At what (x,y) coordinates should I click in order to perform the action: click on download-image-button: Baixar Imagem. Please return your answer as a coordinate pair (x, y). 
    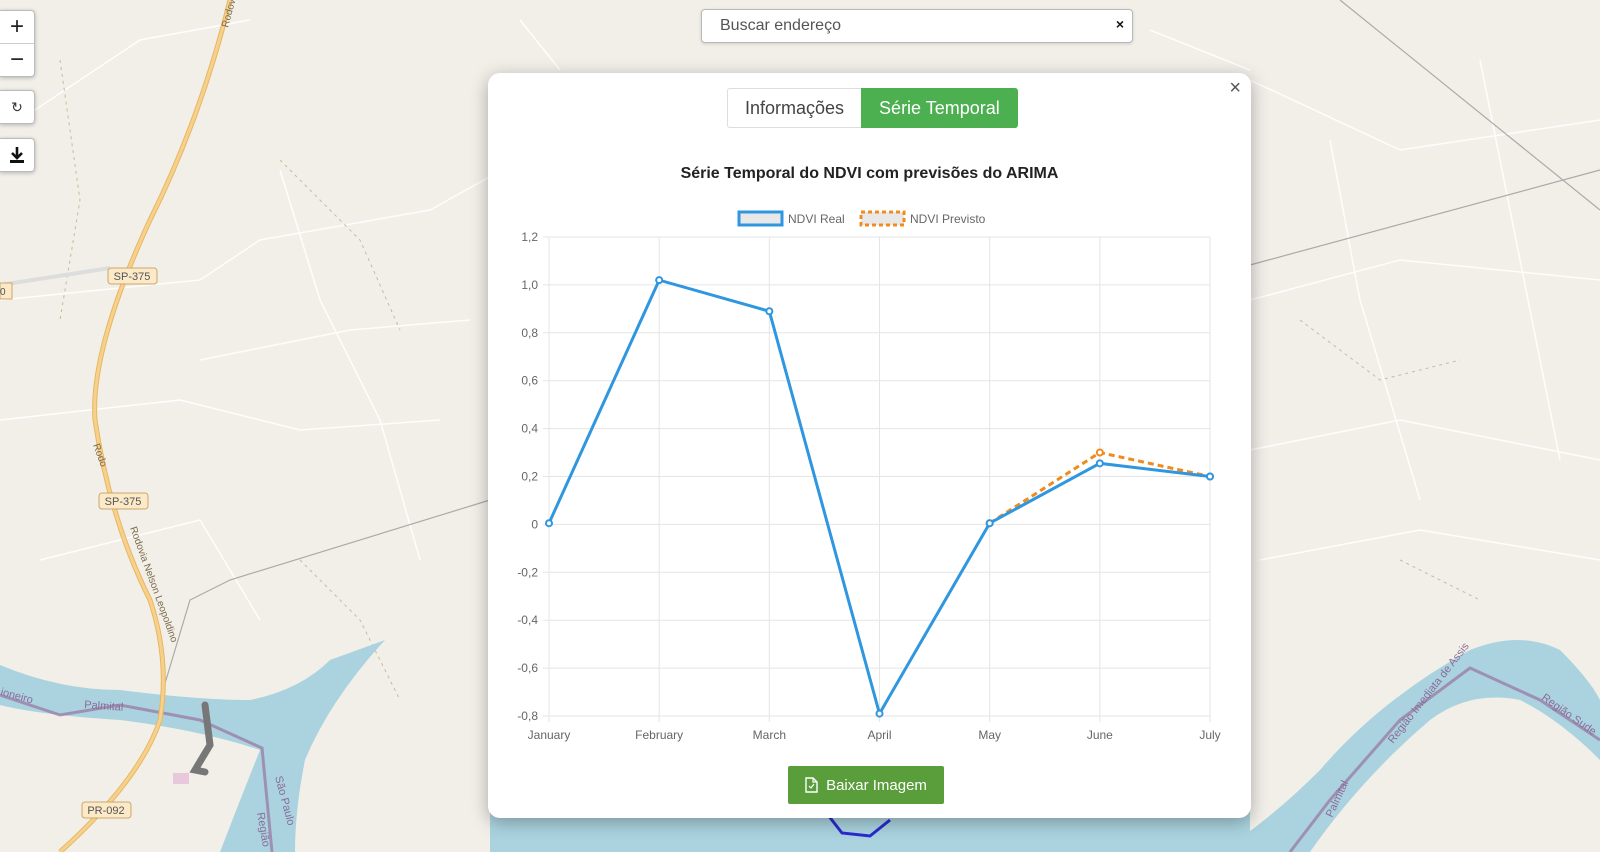
    Looking at the image, I should click on (866, 785).